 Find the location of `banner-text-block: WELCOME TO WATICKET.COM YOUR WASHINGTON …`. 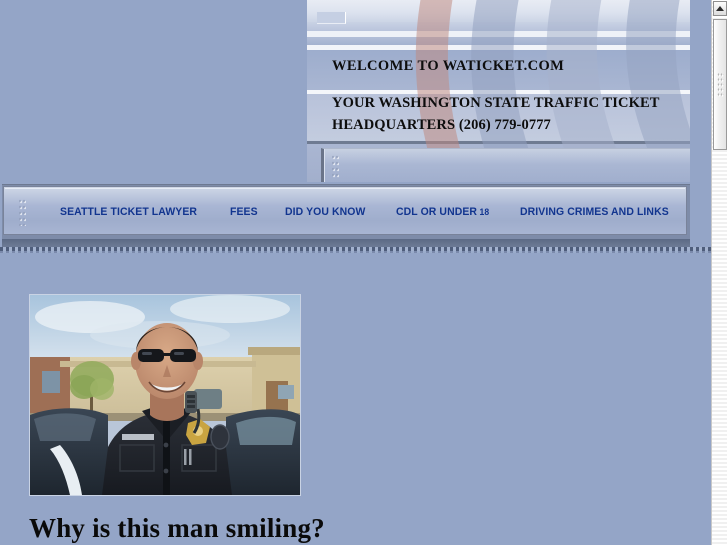

banner-text-block: WELCOME TO WATICKET.COM YOUR WASHINGTON … is located at coordinates (498, 95).